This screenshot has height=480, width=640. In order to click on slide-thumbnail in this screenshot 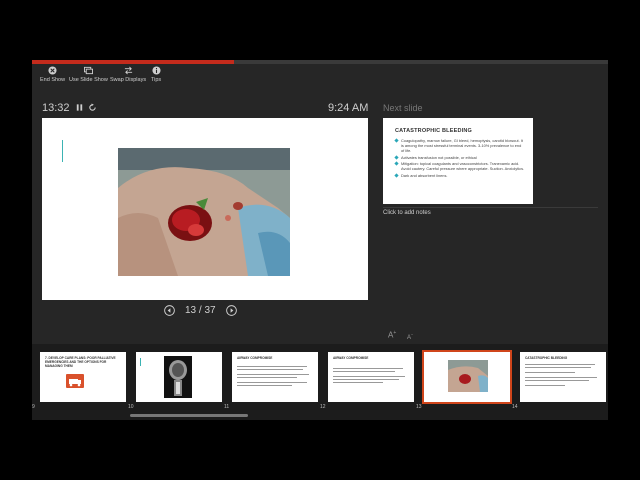, I will do `click(179, 377)`.